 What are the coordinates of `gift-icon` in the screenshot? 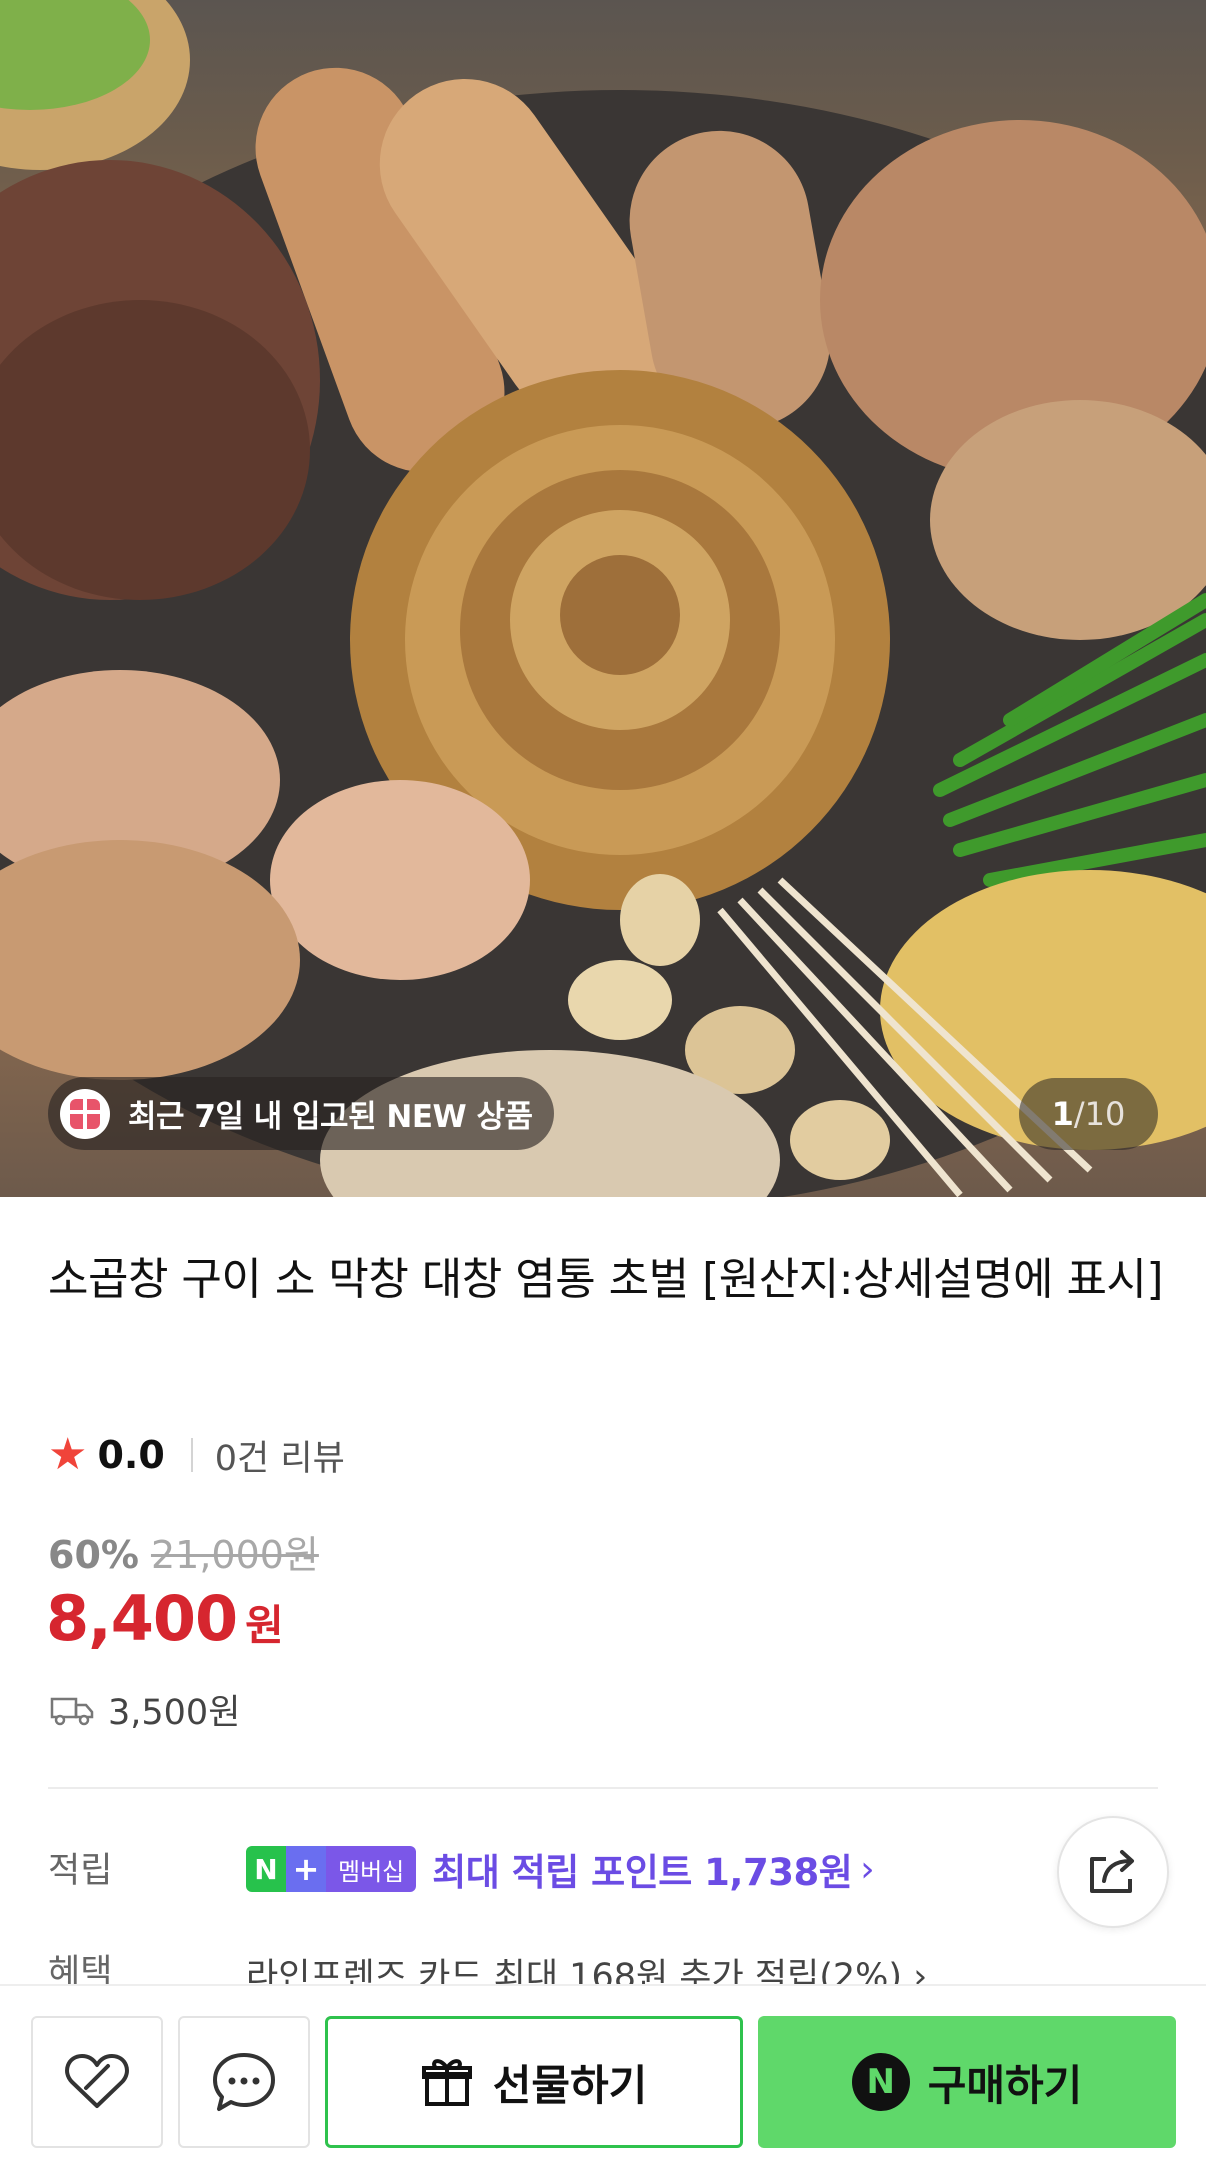 It's located at (446, 2082).